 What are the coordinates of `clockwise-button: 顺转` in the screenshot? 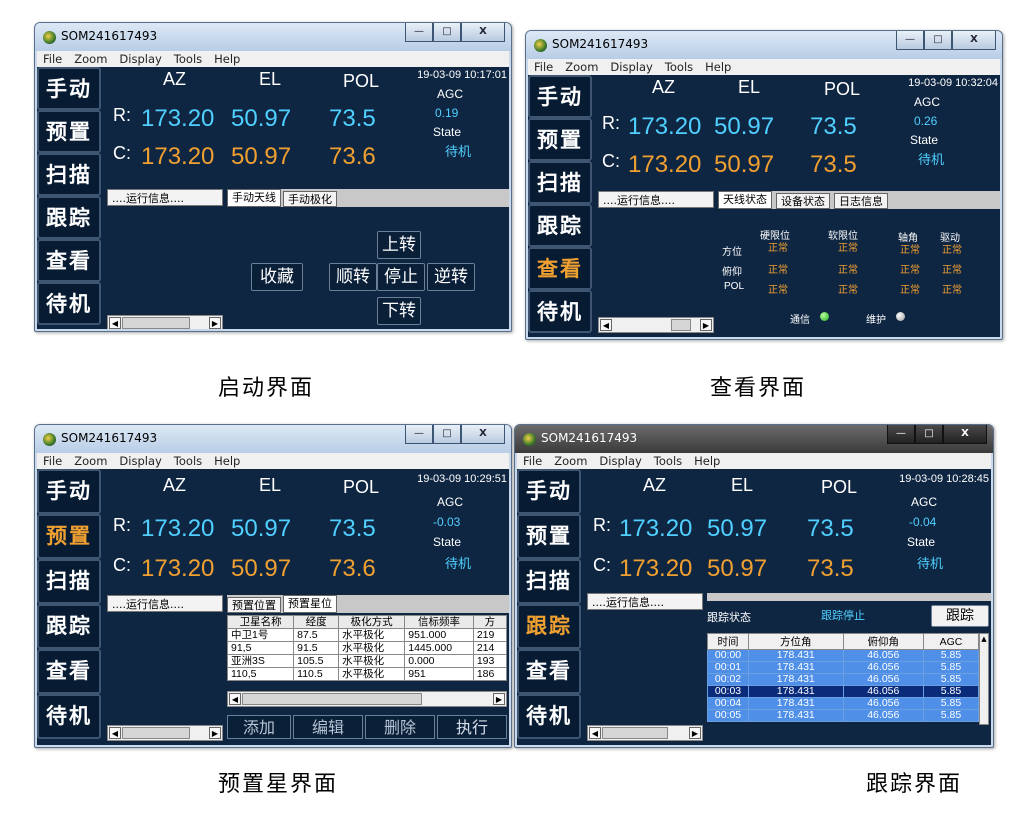 It's located at (353, 277).